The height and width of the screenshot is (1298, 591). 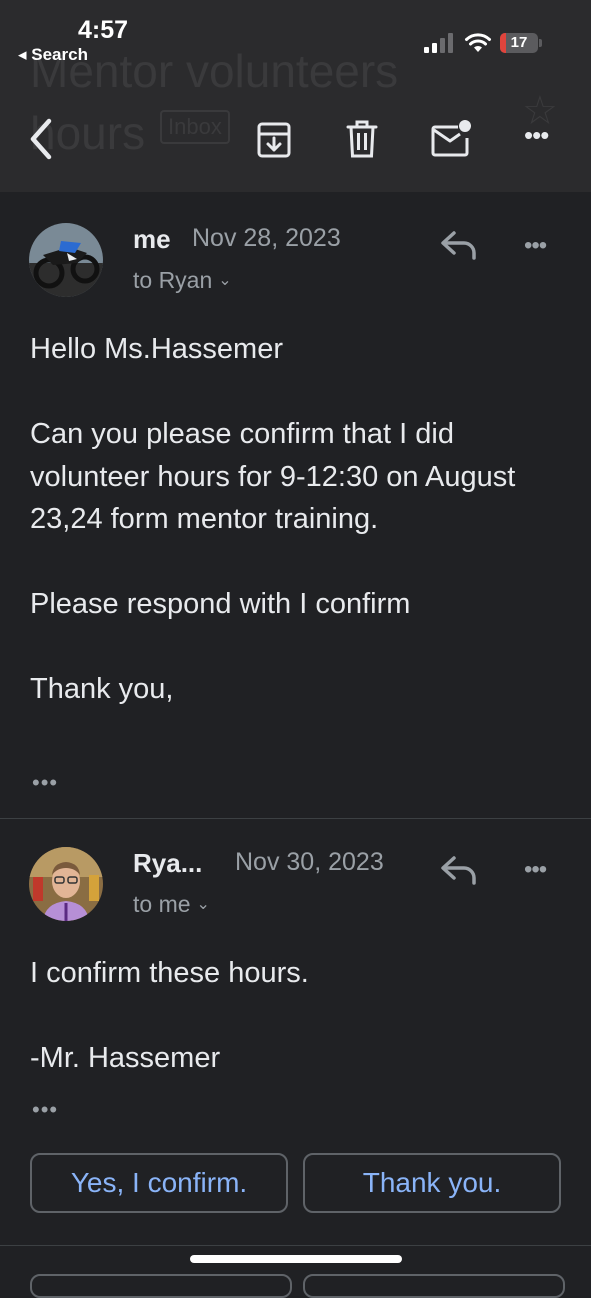 What do you see at coordinates (540, 43) in the screenshot?
I see `battery-tip` at bounding box center [540, 43].